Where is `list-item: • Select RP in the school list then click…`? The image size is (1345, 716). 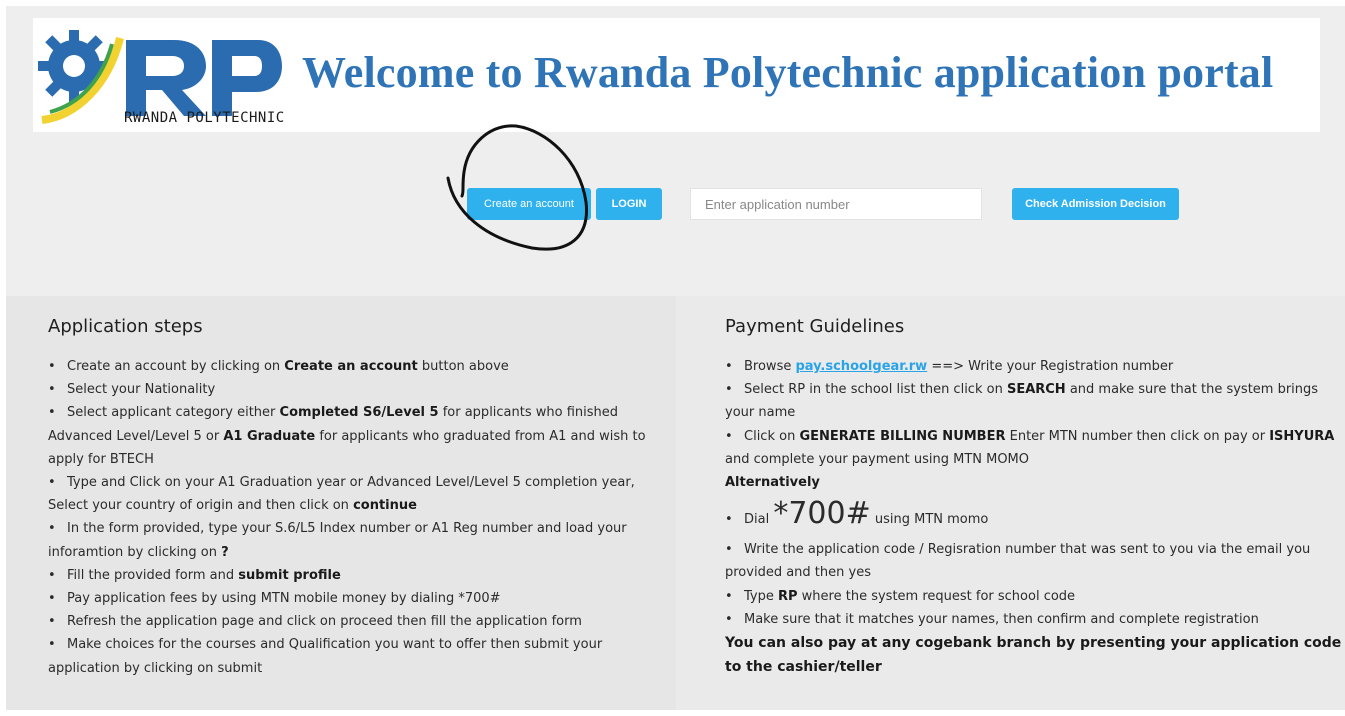
list-item: • Select RP in the school list then click… is located at coordinates (1035, 401).